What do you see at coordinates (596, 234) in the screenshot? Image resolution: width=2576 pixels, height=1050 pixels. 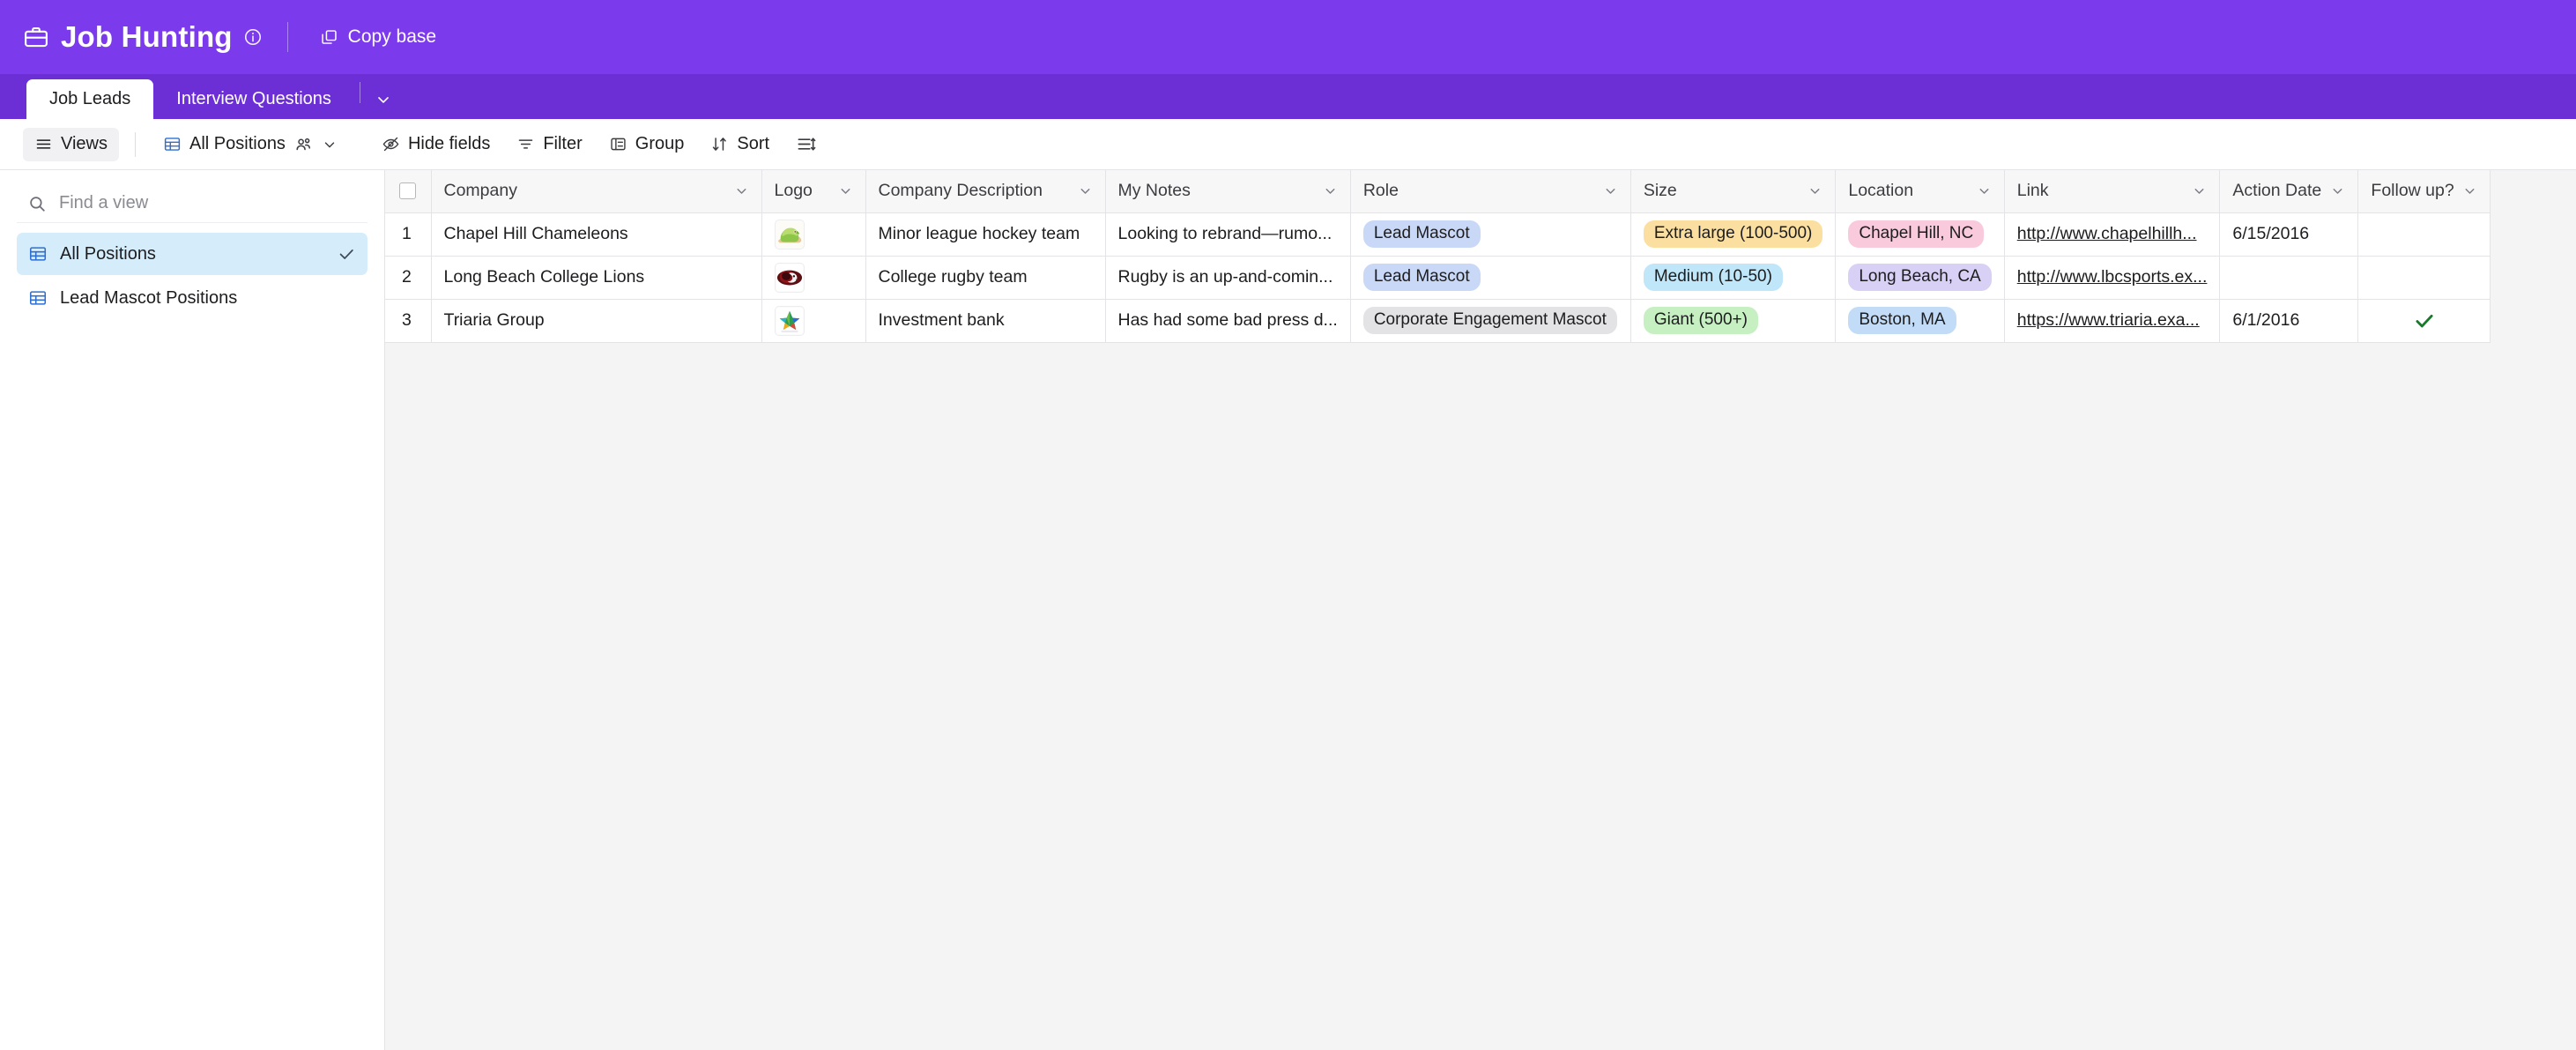 I see `cell-company: Chapel Hill Chameleons` at bounding box center [596, 234].